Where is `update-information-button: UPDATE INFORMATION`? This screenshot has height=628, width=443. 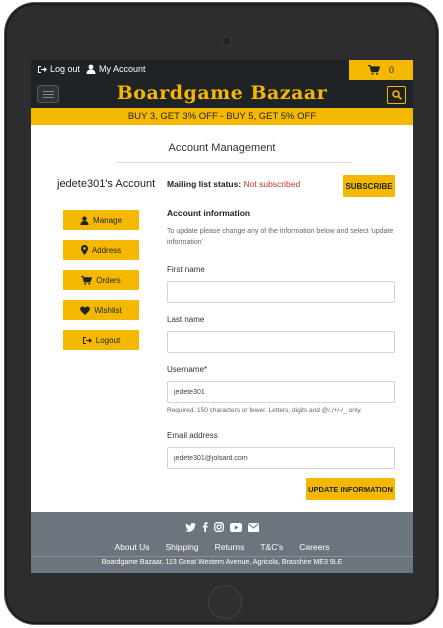
update-information-button: UPDATE INFORMATION is located at coordinates (350, 489).